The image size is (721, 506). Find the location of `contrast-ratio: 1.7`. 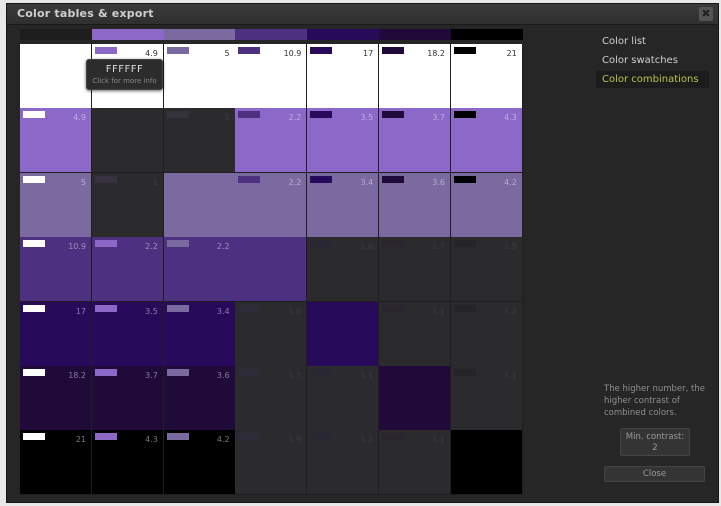

contrast-ratio: 1.7 is located at coordinates (438, 247).